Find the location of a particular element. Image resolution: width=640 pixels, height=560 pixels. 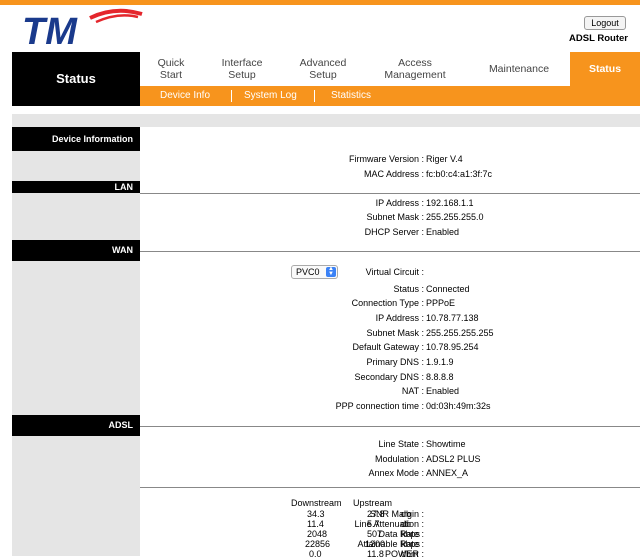

lan-ip-value: 192.168.1.1 is located at coordinates (450, 203).